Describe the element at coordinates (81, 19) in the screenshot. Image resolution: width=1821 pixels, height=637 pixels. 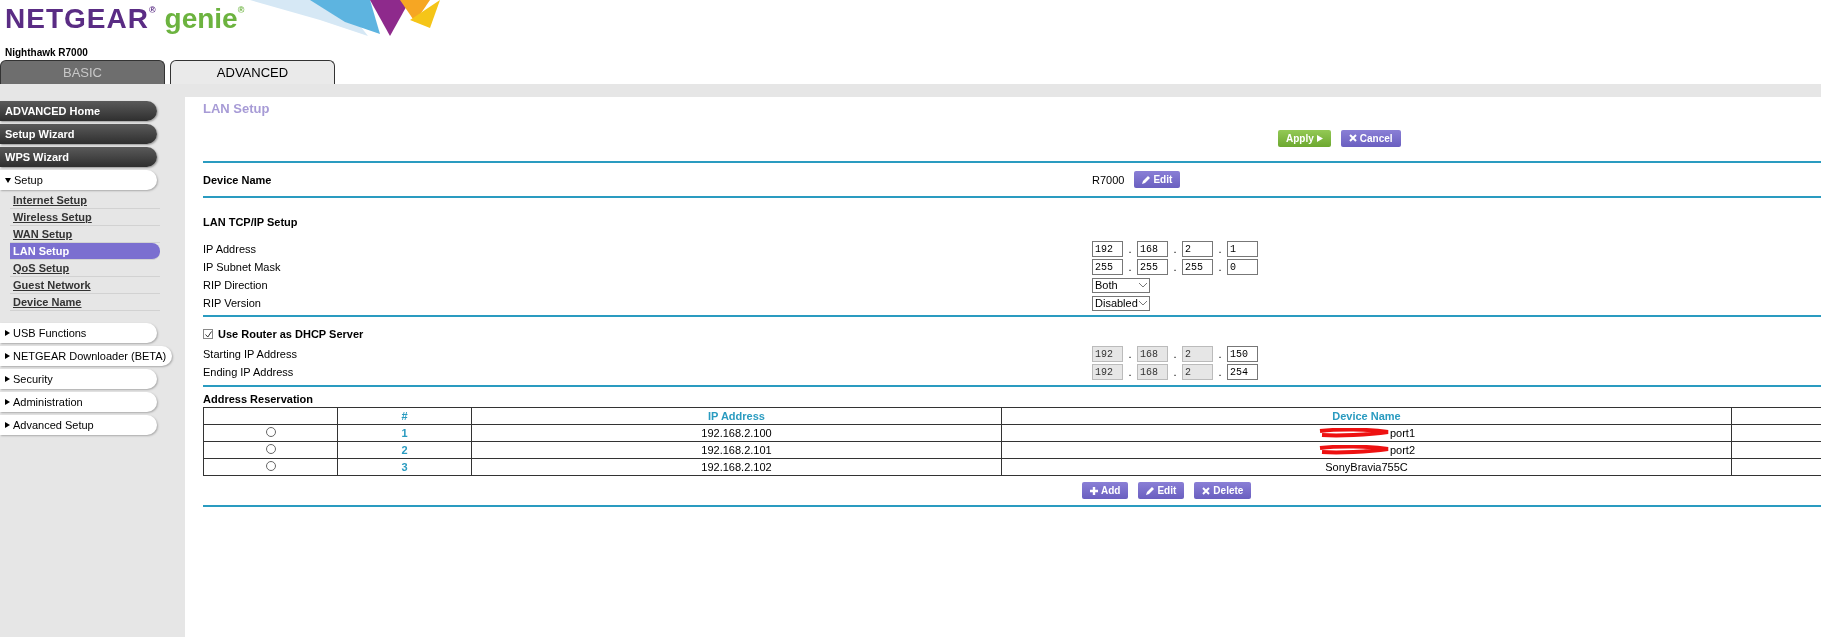
I see `brand-logo: NETGEAR$^{®}$` at that location.